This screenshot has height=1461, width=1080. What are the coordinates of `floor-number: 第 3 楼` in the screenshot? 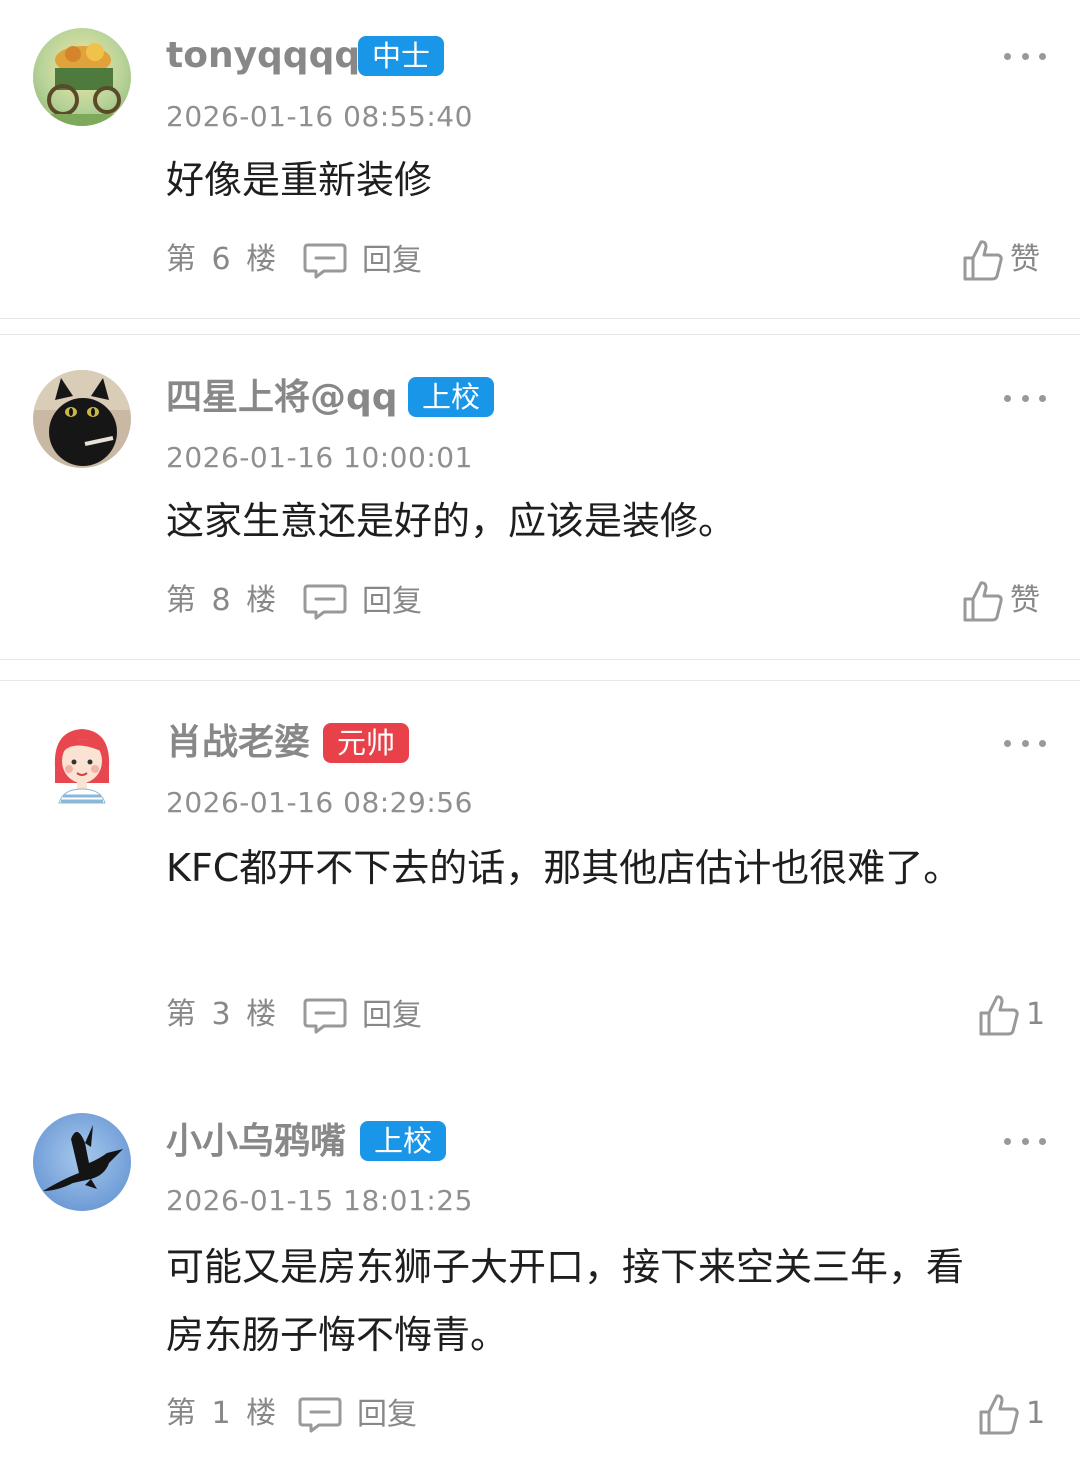 It's located at (221, 1014).